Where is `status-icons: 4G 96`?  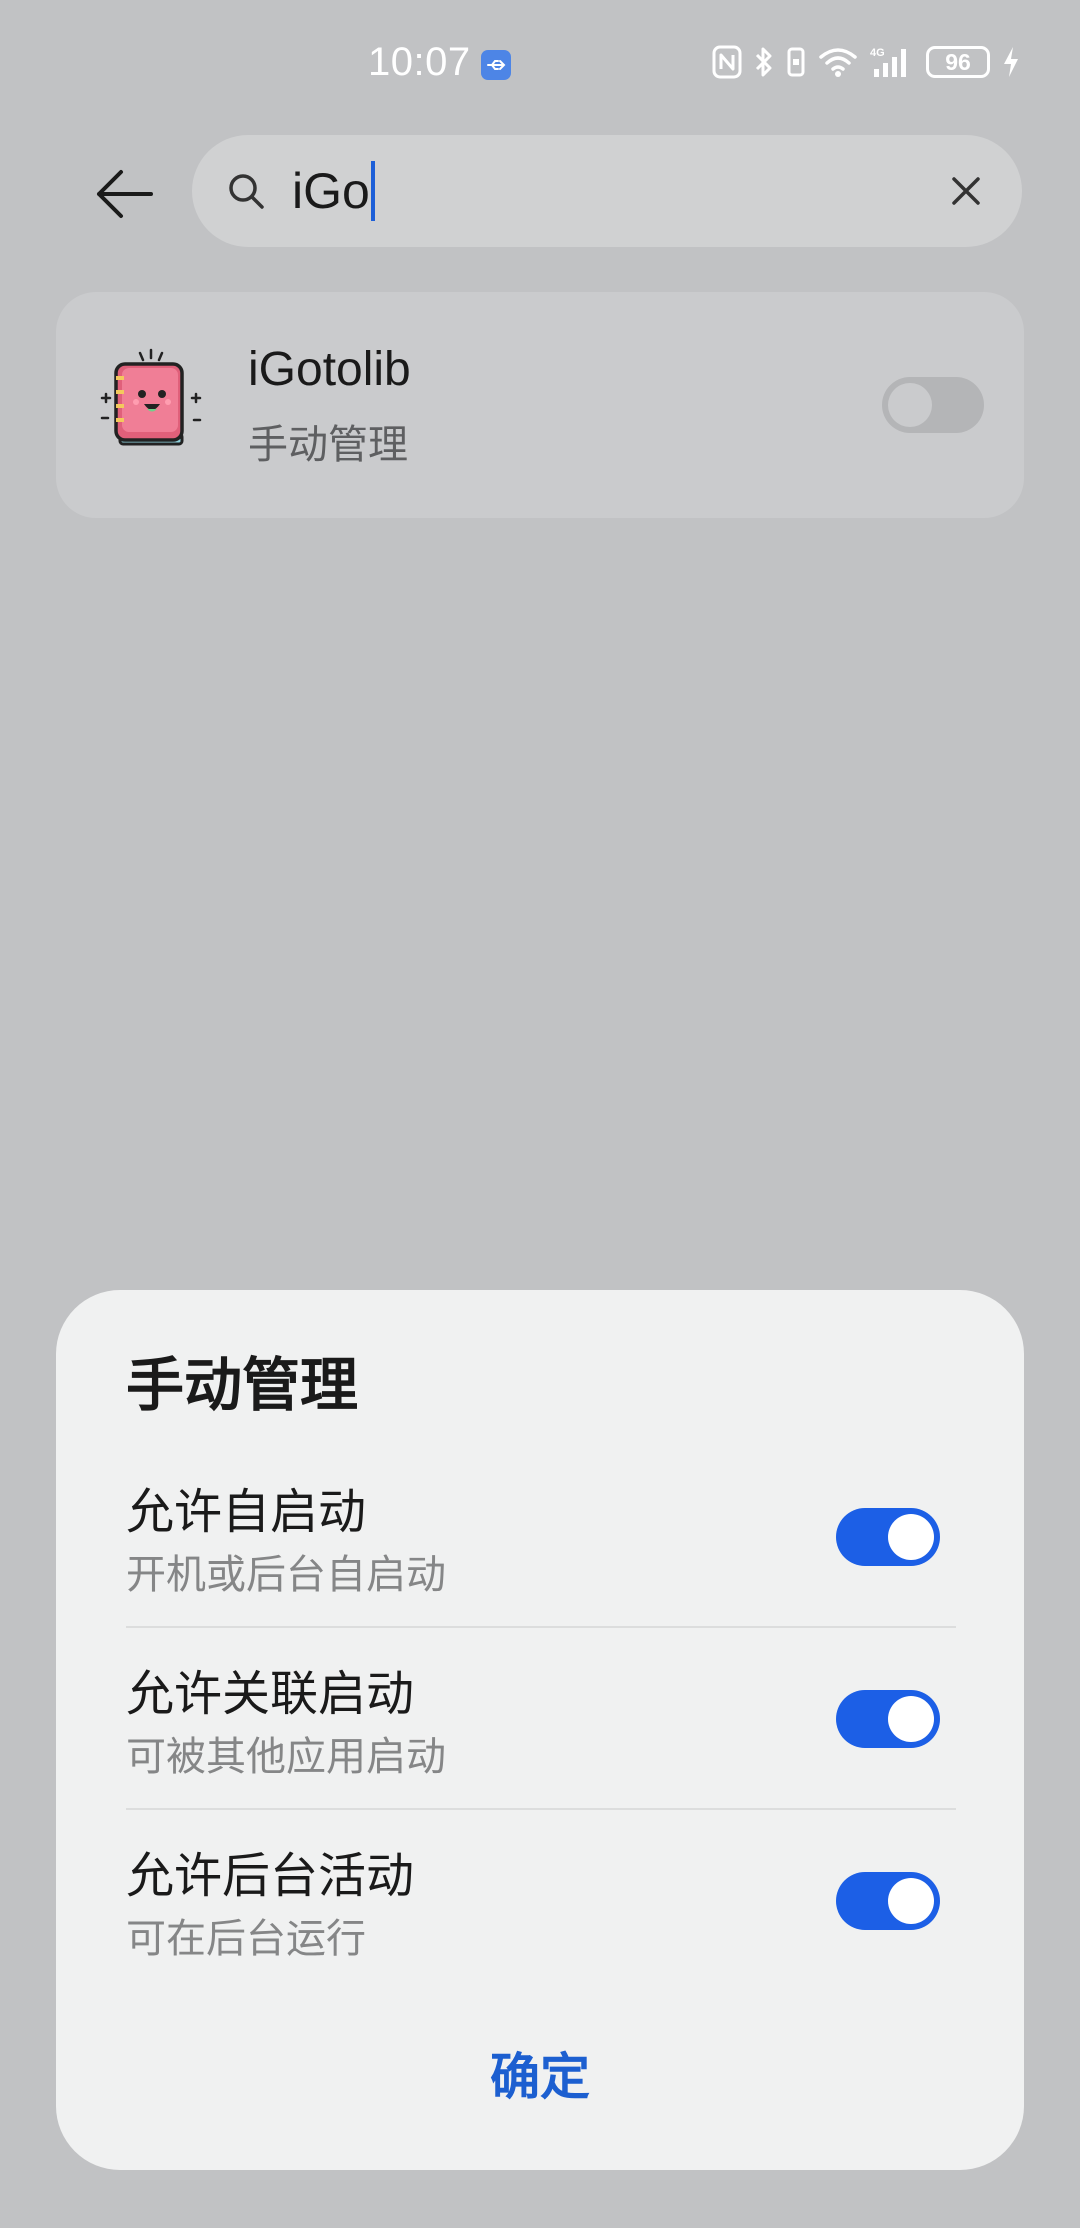 status-icons: 4G 96 is located at coordinates (866, 62).